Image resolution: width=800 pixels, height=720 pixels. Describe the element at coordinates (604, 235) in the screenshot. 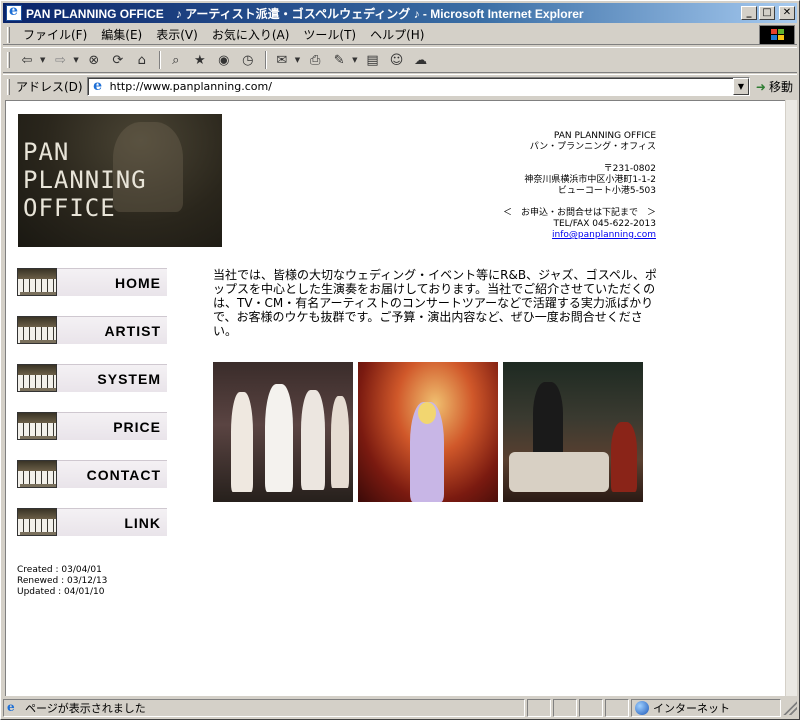

I see `email-link: info@panplanning.com` at that location.